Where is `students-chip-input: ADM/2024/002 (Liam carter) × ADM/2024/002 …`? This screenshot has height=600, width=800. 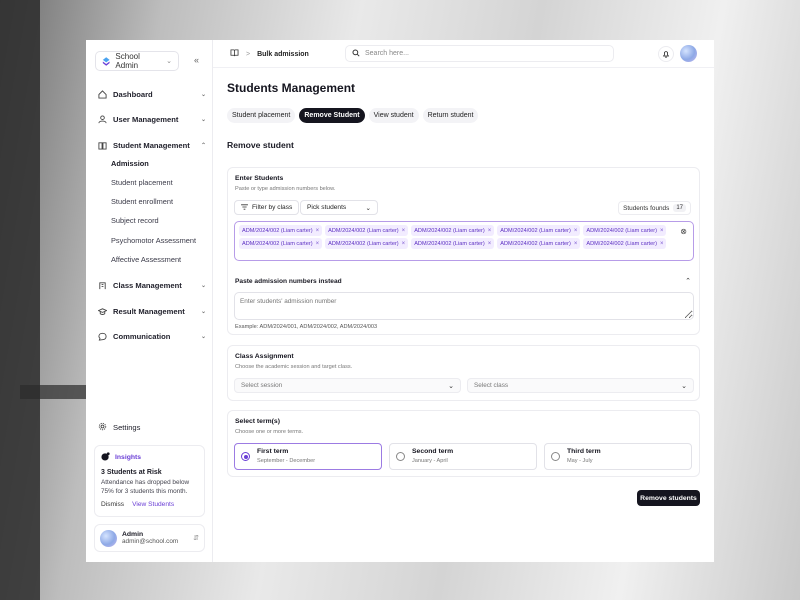 students-chip-input: ADM/2024/002 (Liam carter) × ADM/2024/002 … is located at coordinates (464, 241).